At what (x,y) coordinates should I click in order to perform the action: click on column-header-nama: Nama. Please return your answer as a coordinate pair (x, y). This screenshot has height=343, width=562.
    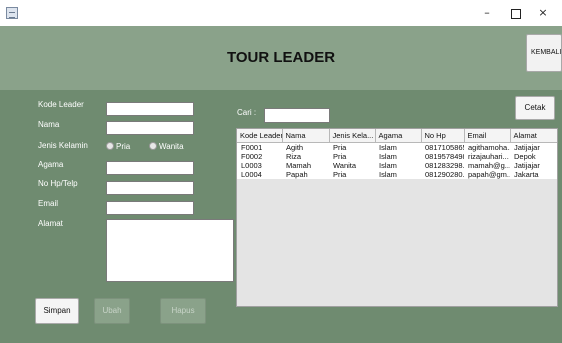
    Looking at the image, I should click on (306, 136).